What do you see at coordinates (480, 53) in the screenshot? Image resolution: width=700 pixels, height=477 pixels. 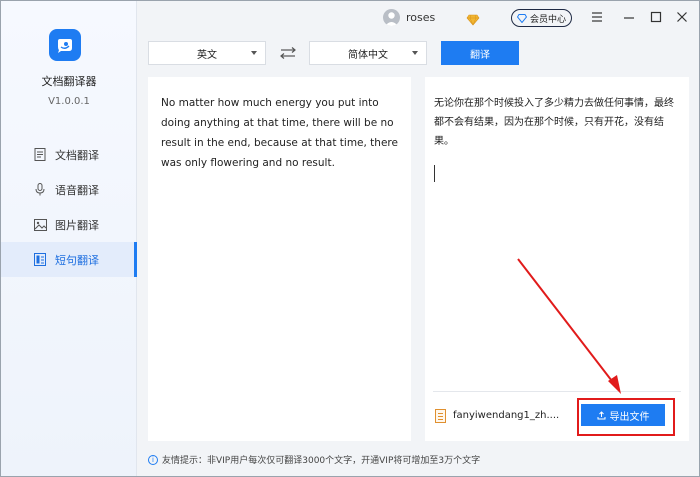 I see `translate-button: 翻译` at bounding box center [480, 53].